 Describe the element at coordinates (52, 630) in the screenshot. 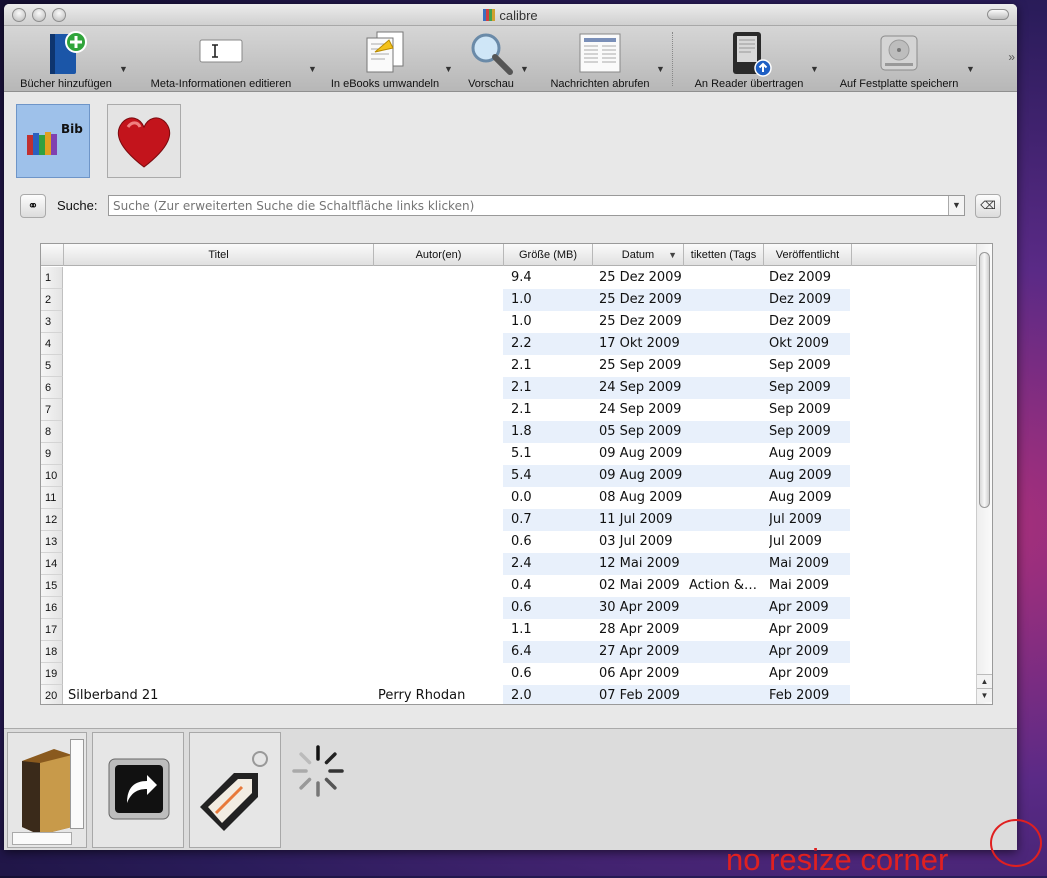

I see `row-number: 17` at that location.